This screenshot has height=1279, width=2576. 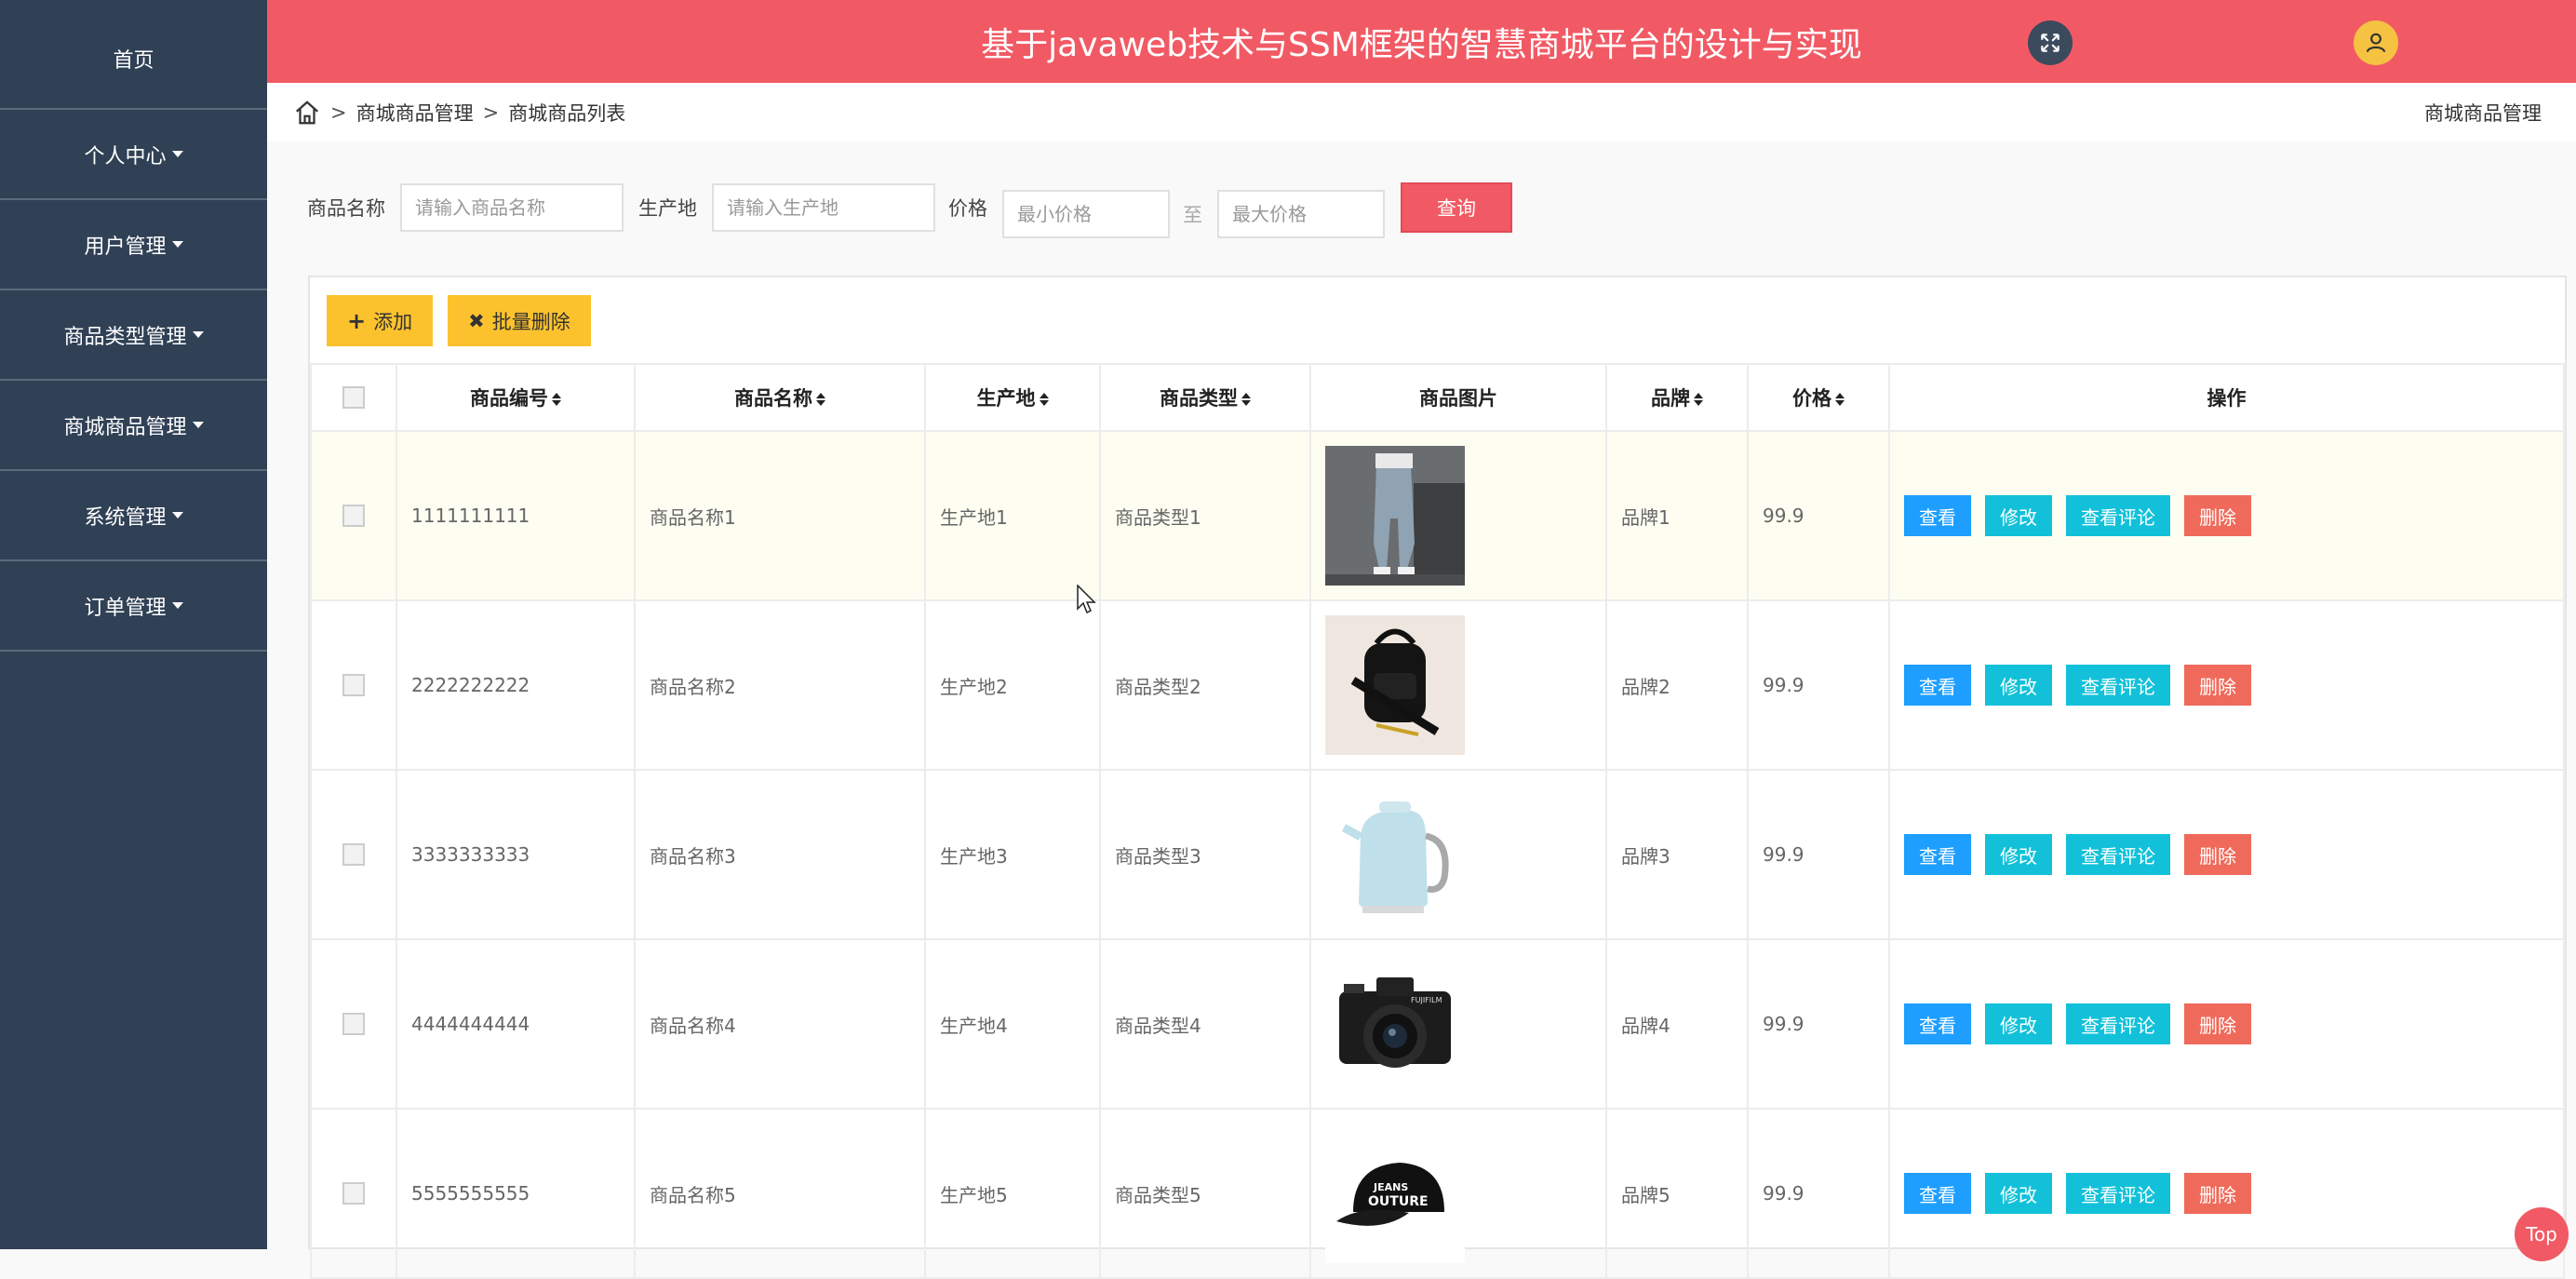 What do you see at coordinates (519, 321) in the screenshot?
I see `batch-delete-button: ✖ 批量删除` at bounding box center [519, 321].